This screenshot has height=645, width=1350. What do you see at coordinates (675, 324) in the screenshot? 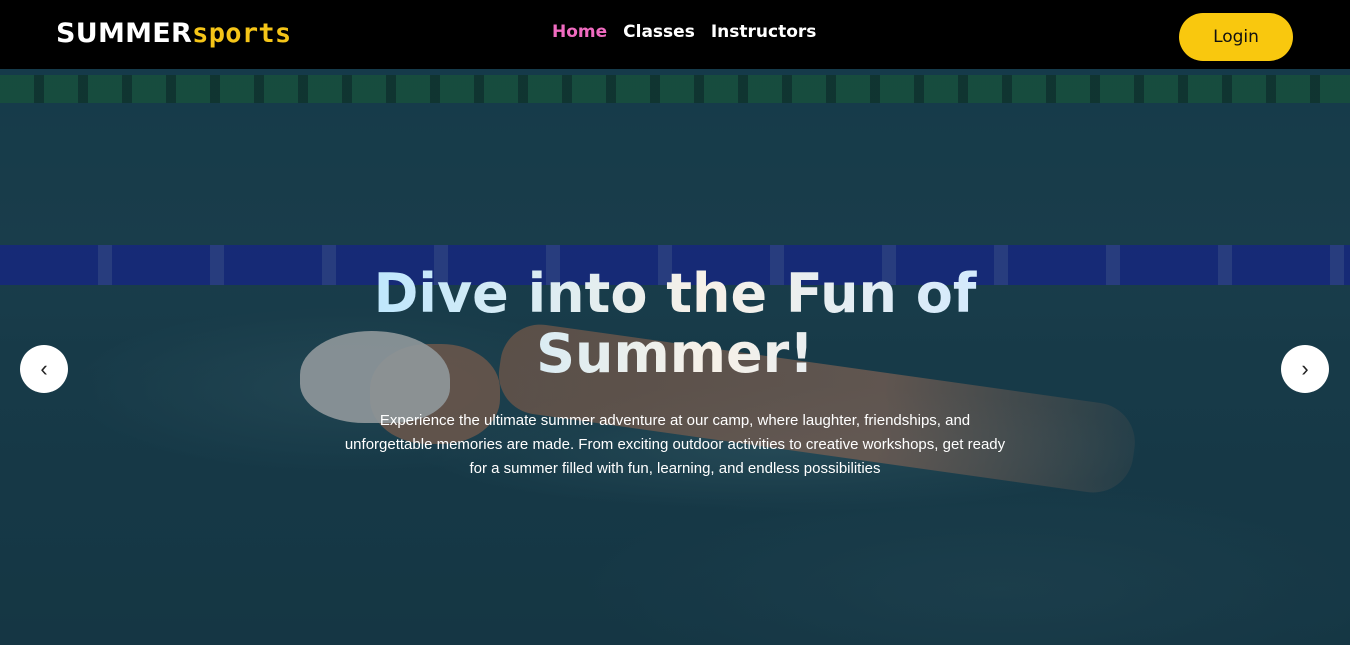
I see `hero-title: Dive into the Fun of Summer!` at bounding box center [675, 324].